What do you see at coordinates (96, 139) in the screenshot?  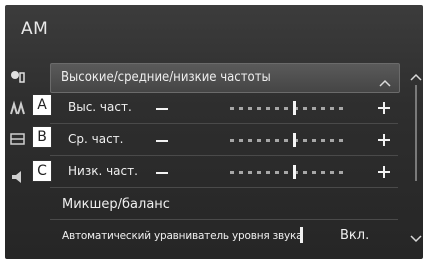 I see `eq-row-label: Ср. част.` at bounding box center [96, 139].